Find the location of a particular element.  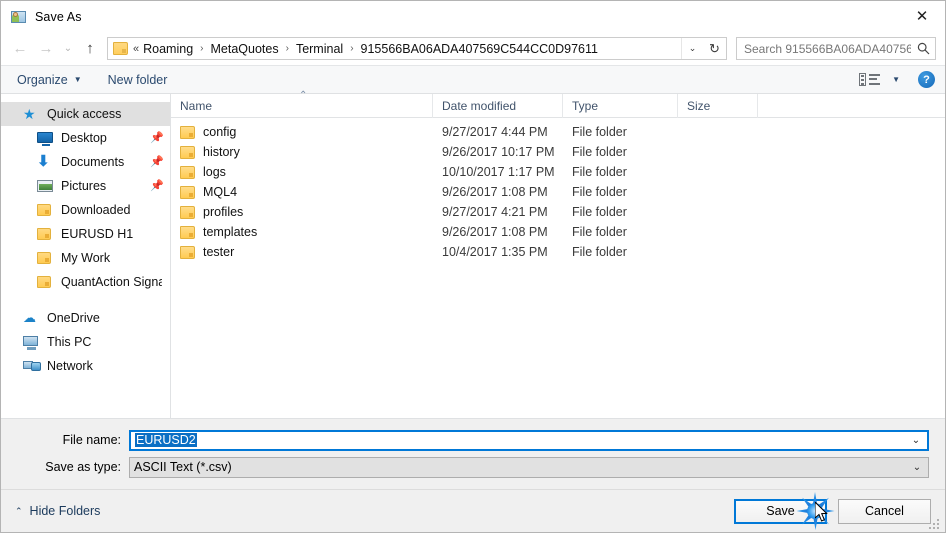

refresh-icon: ↻ is located at coordinates (715, 48).